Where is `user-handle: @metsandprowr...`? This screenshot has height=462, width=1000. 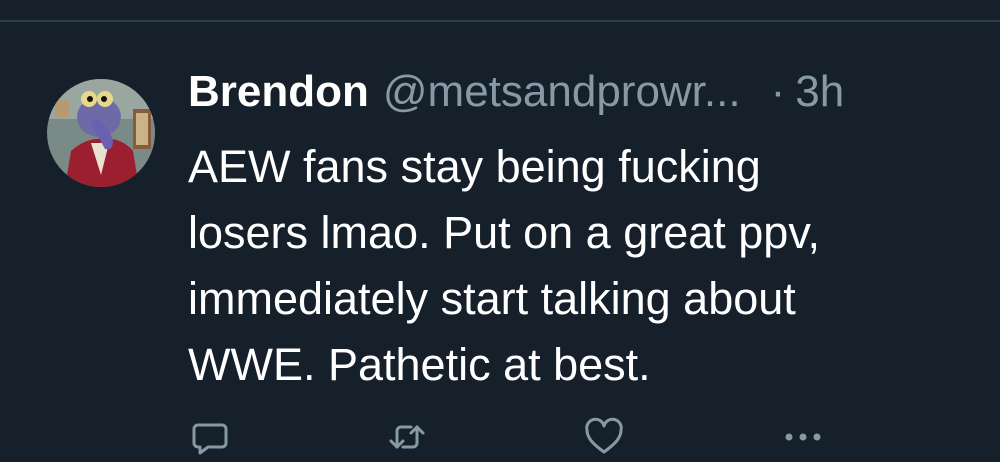
user-handle: @metsandprowr... is located at coordinates (562, 92).